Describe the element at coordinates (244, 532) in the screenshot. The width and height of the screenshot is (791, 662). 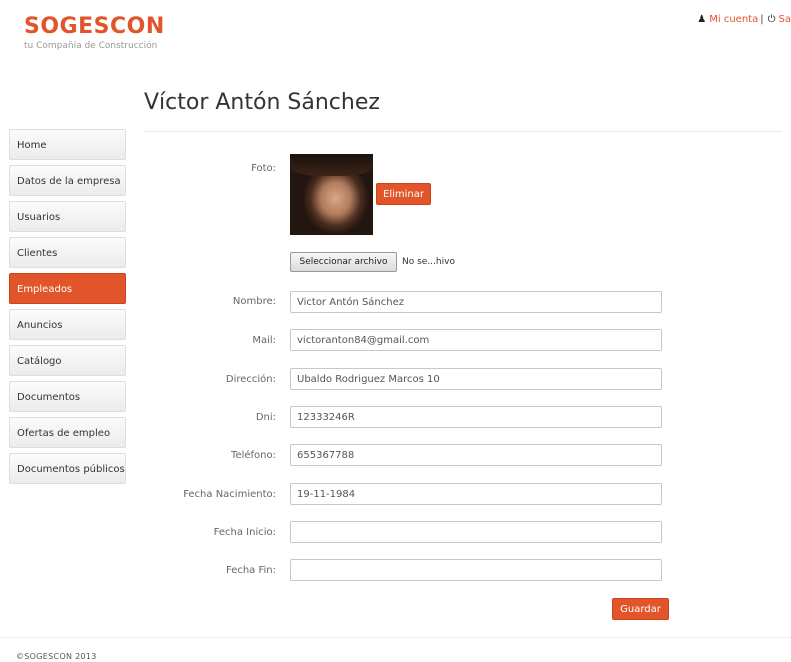
I see `fecha-inicio-label: Fecha Inicio:` at that location.